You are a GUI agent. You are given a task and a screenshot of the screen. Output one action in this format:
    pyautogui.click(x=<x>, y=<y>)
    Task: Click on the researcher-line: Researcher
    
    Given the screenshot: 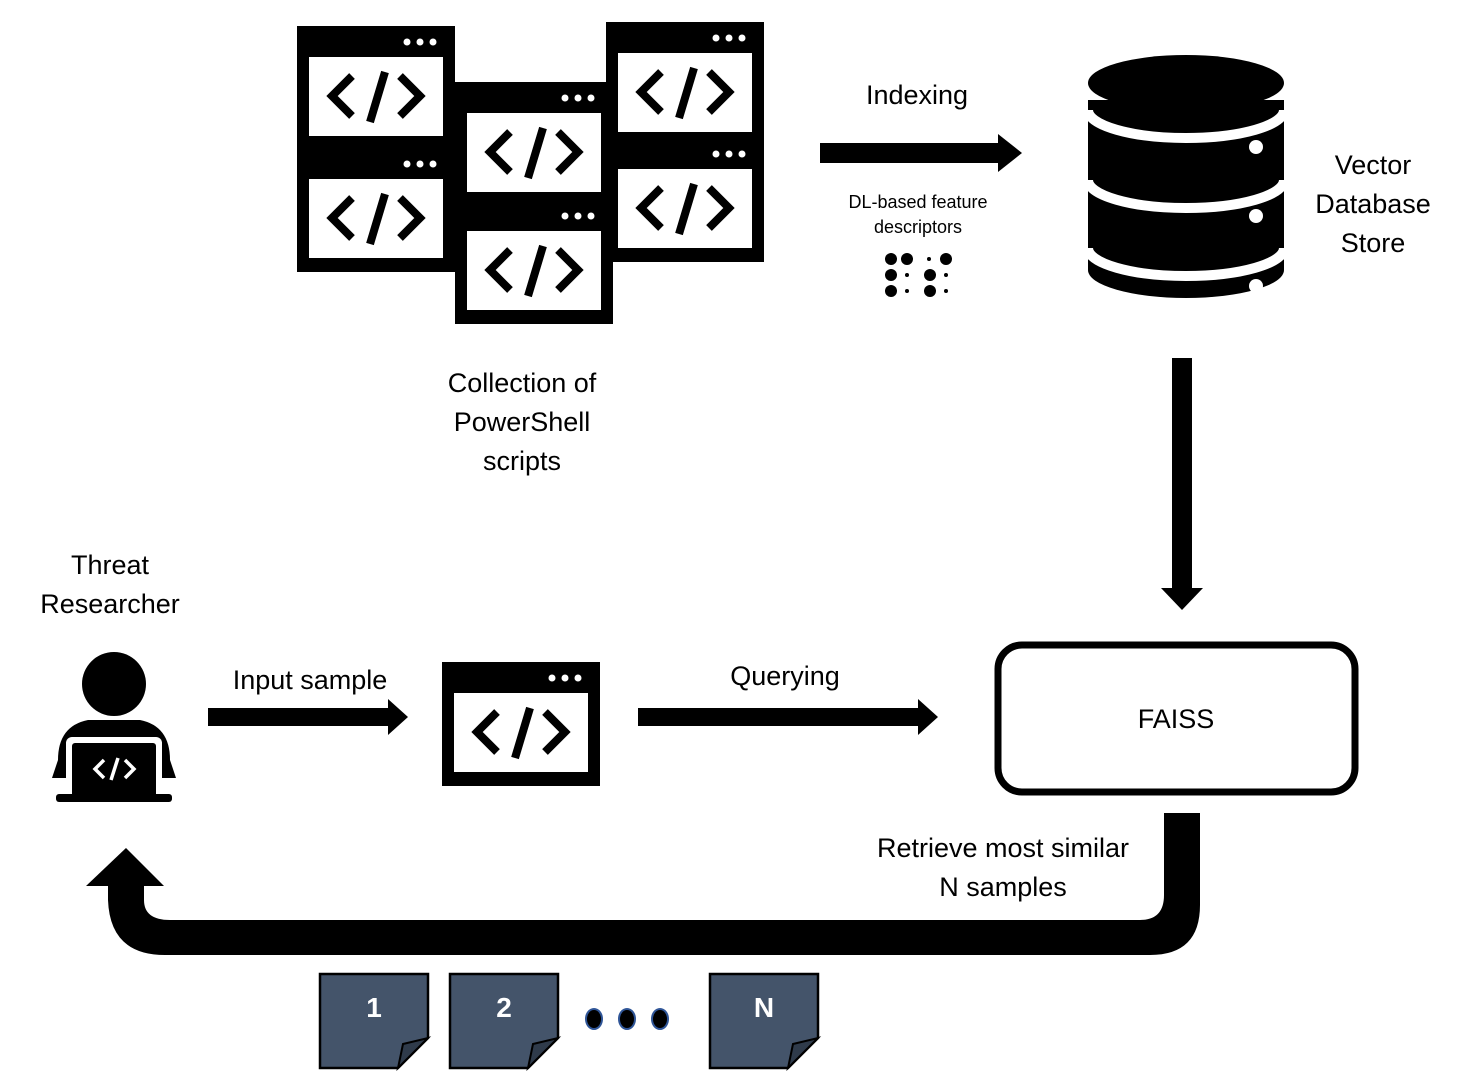 What is the action you would take?
    pyautogui.click(x=110, y=604)
    